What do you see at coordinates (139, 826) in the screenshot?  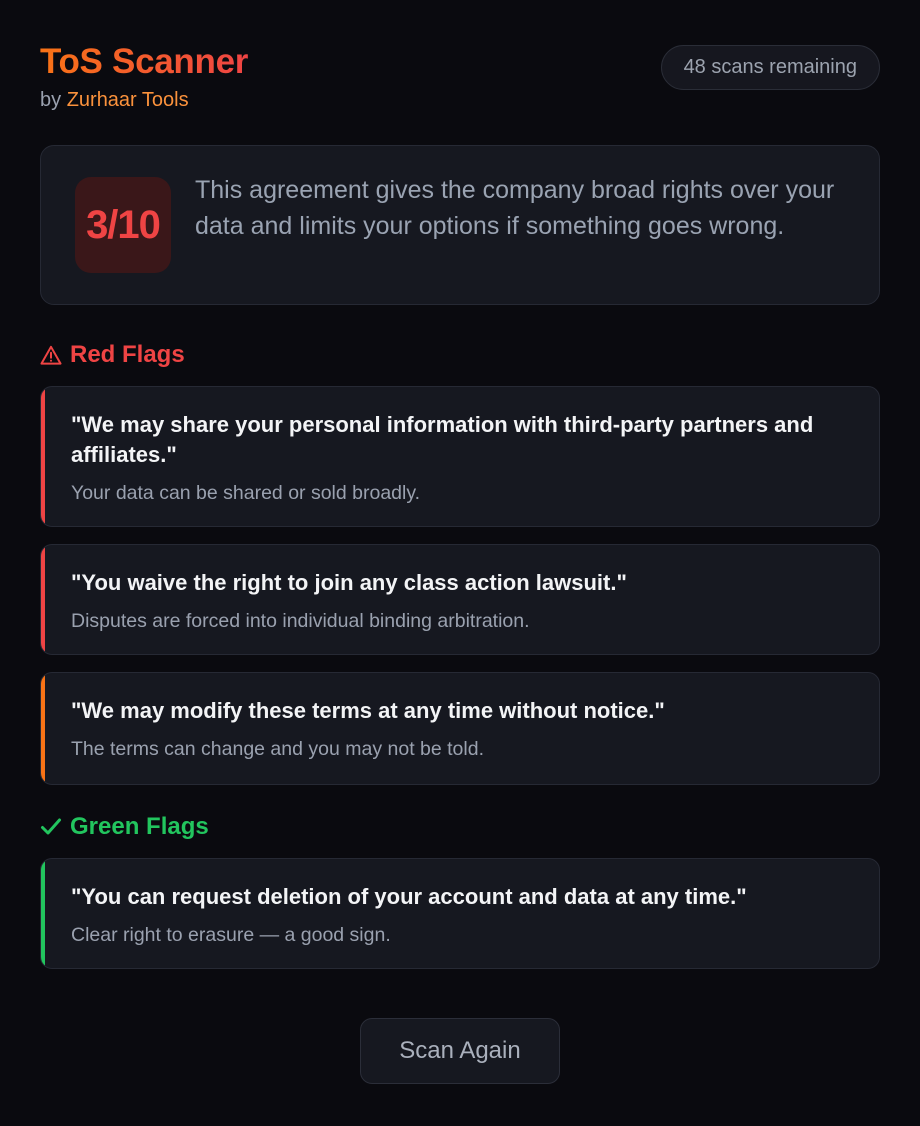 I see `green-flags-title: Green Flags` at bounding box center [139, 826].